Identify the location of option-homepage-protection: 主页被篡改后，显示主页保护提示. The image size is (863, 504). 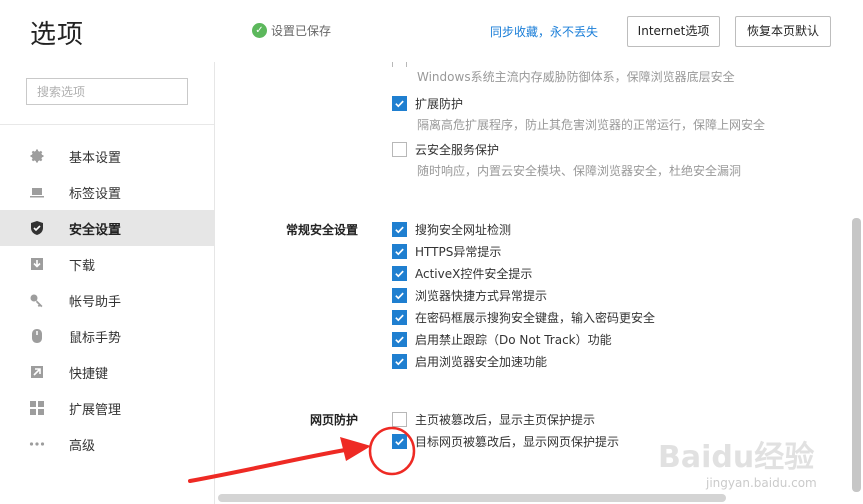
(493, 419).